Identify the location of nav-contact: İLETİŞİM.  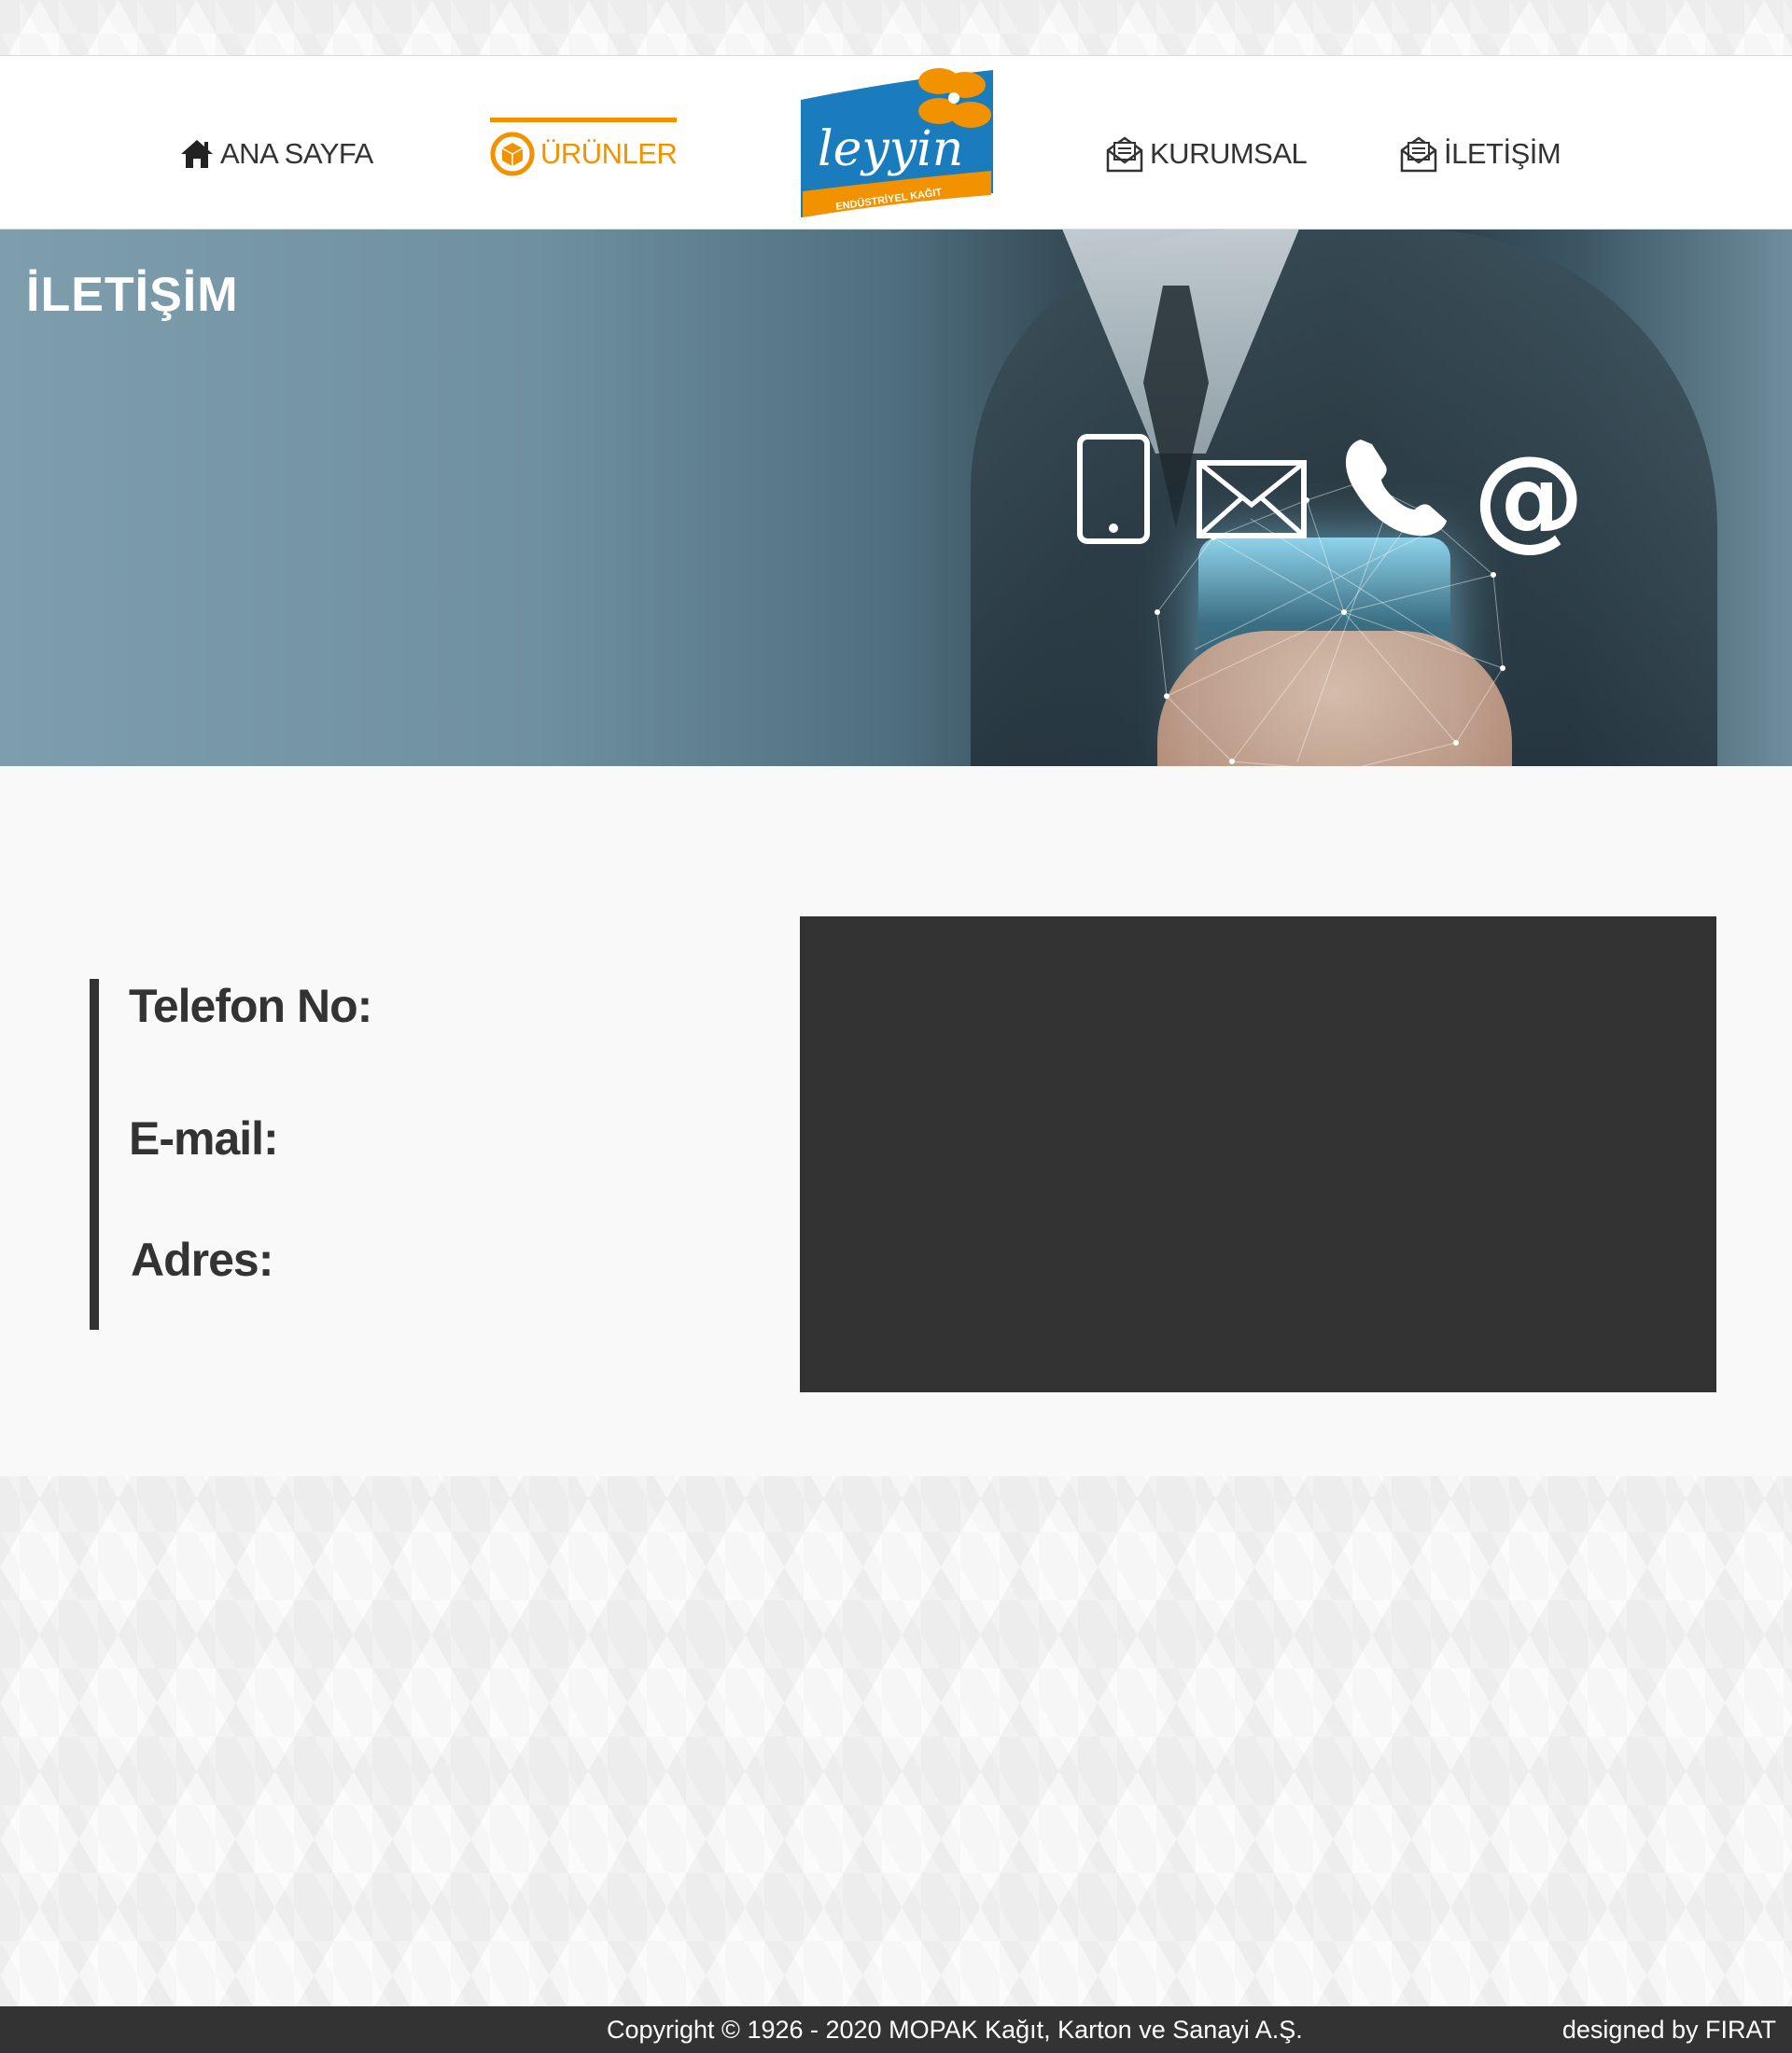
(1480, 154).